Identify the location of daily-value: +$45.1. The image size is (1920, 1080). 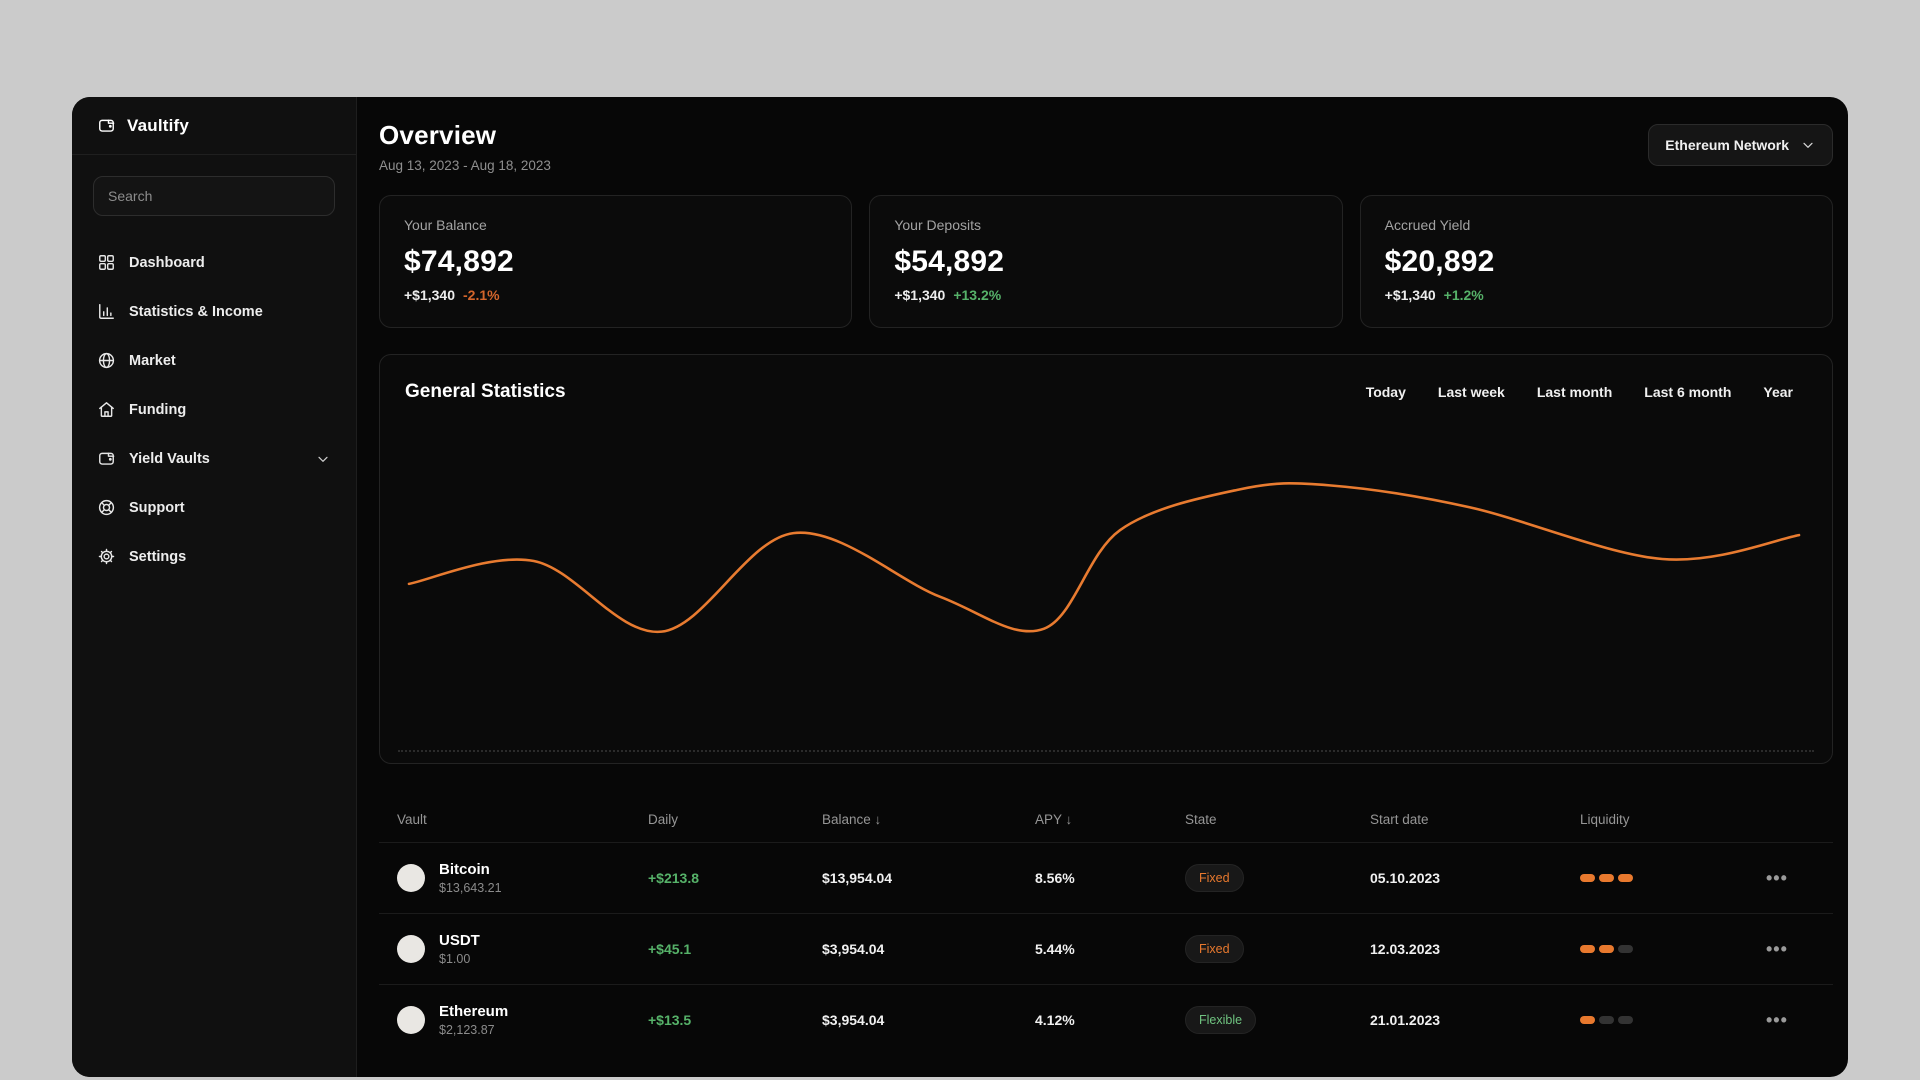
(670, 949).